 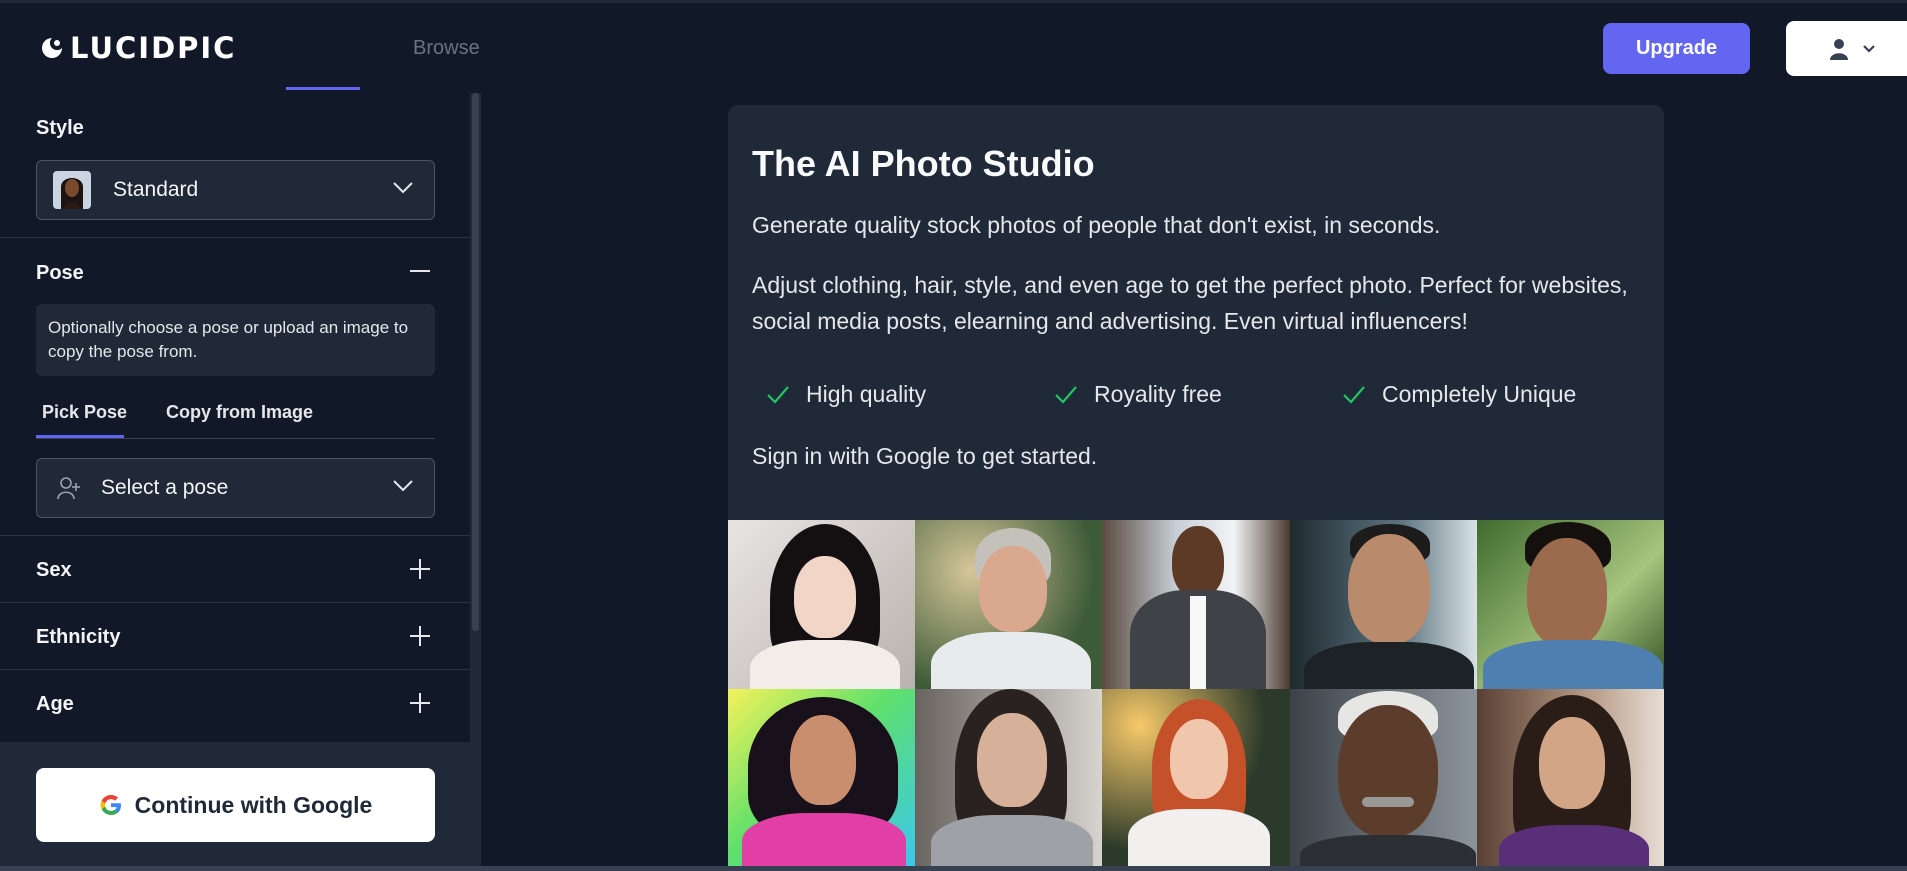 What do you see at coordinates (165, 487) in the screenshot?
I see `pose-select-placeholder: Select a pose` at bounding box center [165, 487].